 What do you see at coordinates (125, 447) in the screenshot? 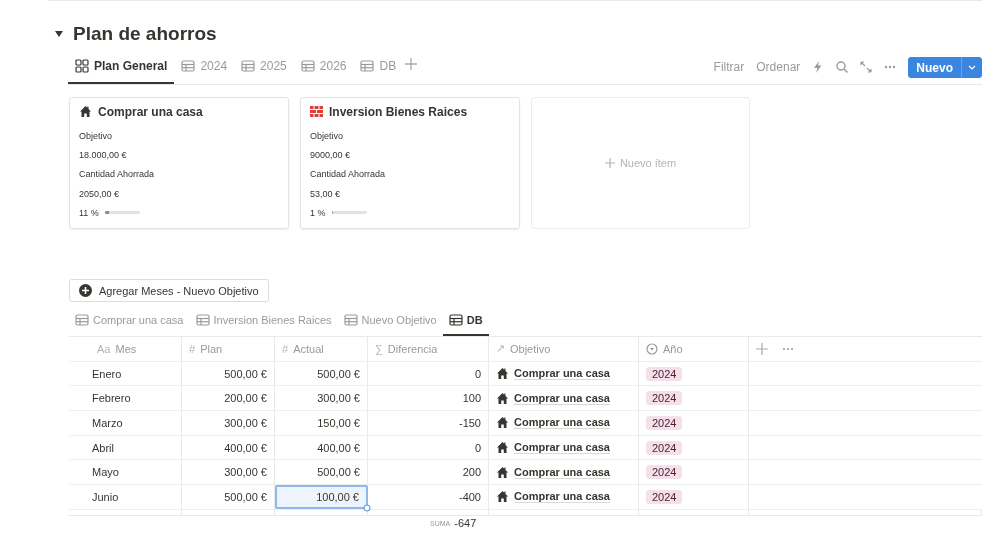
I see `month-cell: Abril` at bounding box center [125, 447].